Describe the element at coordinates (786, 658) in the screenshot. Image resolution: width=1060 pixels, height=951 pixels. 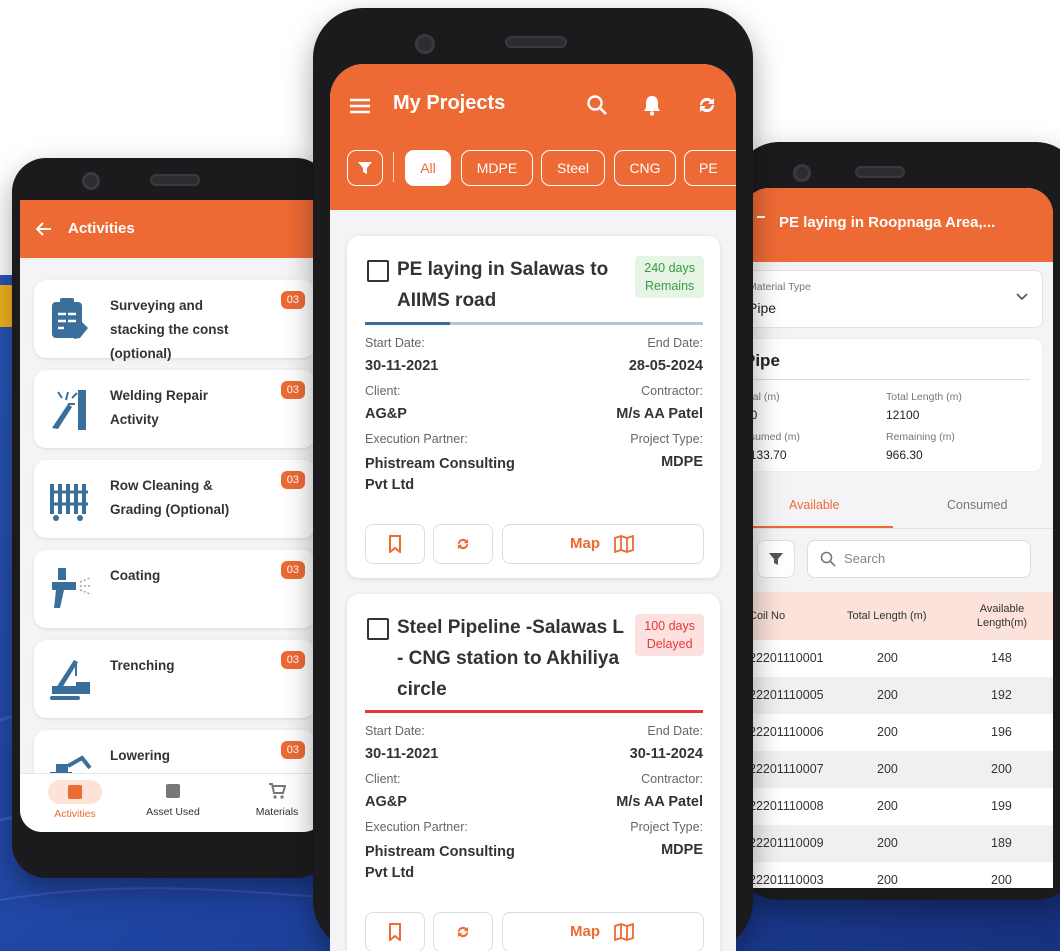
I see `coil-no: 22201110001` at that location.